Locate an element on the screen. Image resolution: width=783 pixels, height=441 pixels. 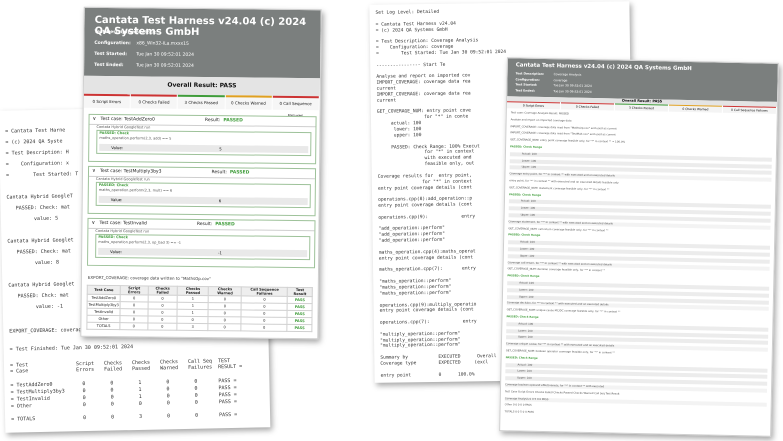
summary-name: TOTALS is located at coordinates (103, 326).